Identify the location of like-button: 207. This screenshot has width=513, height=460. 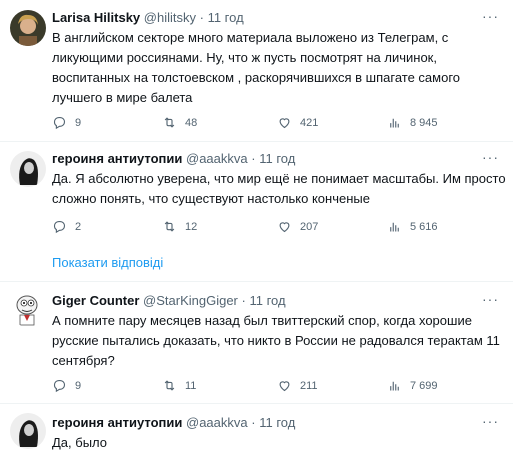
(297, 226).